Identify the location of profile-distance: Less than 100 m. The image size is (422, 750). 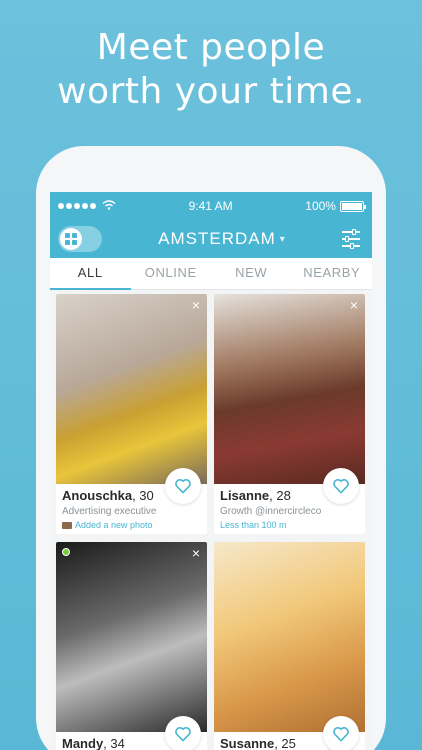
(253, 525).